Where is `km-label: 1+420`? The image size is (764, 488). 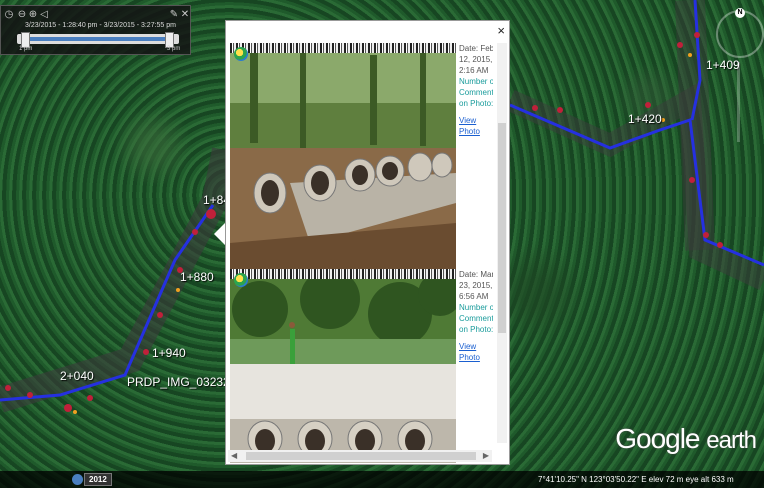
km-label: 1+420 is located at coordinates (645, 119).